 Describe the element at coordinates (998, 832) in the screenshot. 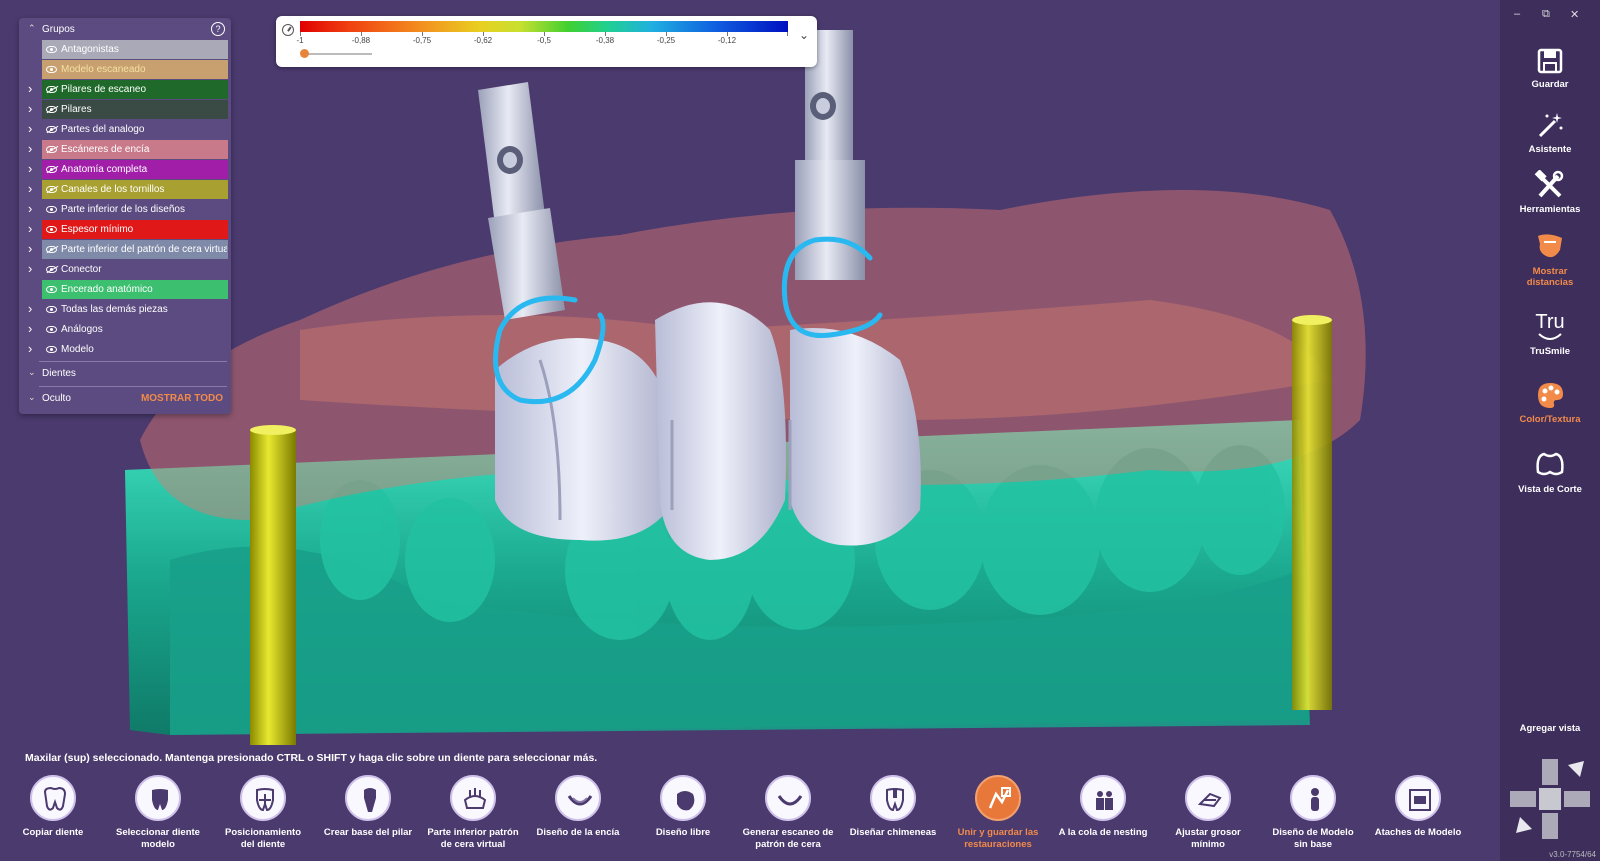

I see `toolbar-label-line1: Unir y guardar las` at that location.